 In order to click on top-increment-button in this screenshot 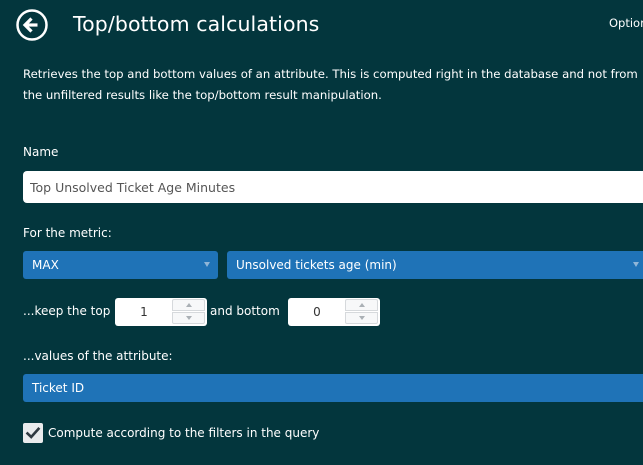, I will do `click(188, 305)`.